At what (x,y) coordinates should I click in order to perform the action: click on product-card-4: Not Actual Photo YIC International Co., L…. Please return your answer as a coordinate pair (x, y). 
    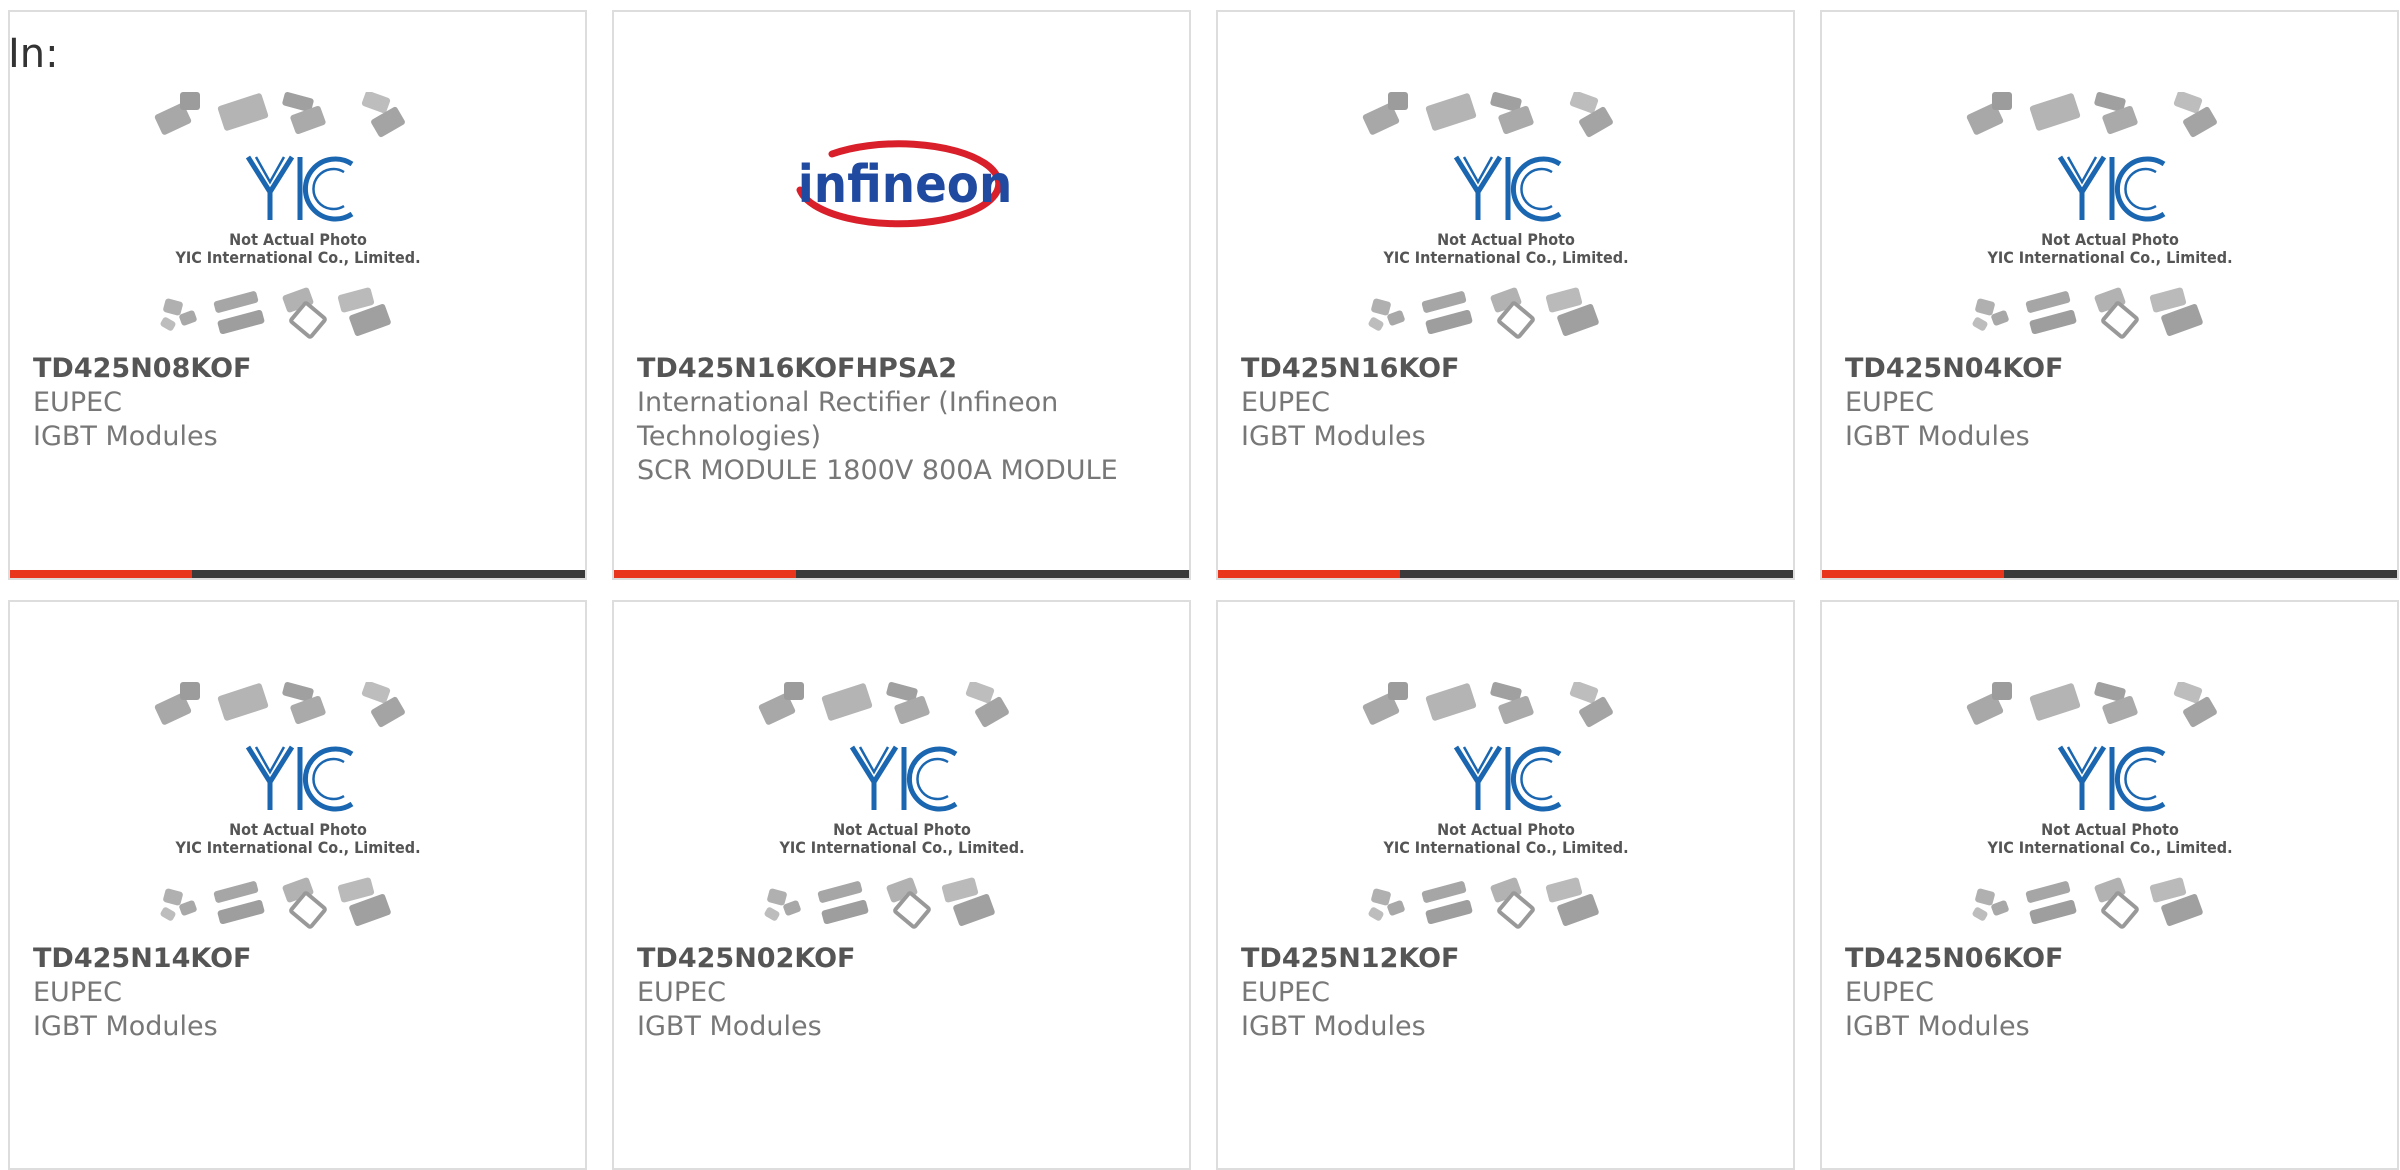
    Looking at the image, I should click on (297, 885).